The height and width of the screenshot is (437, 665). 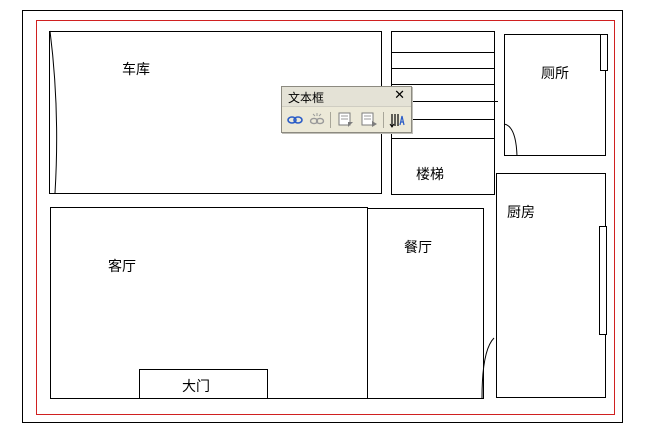 I want to click on close-icon: ✕, so click(x=399, y=96).